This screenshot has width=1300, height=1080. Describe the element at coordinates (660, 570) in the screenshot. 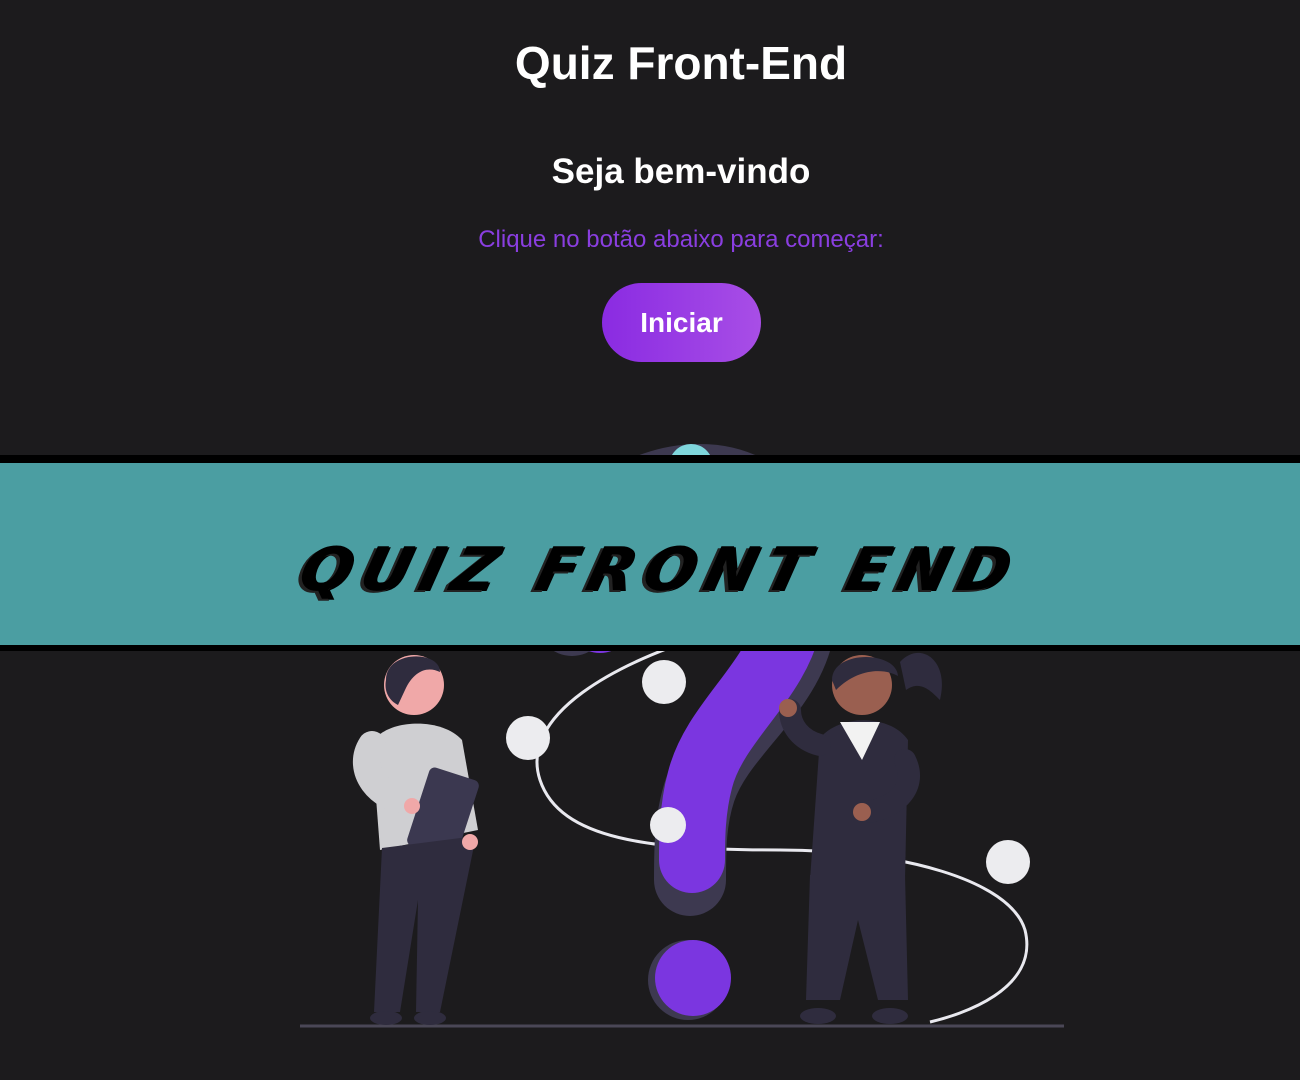

I see `banner-text: QUIZ FRONT END` at that location.